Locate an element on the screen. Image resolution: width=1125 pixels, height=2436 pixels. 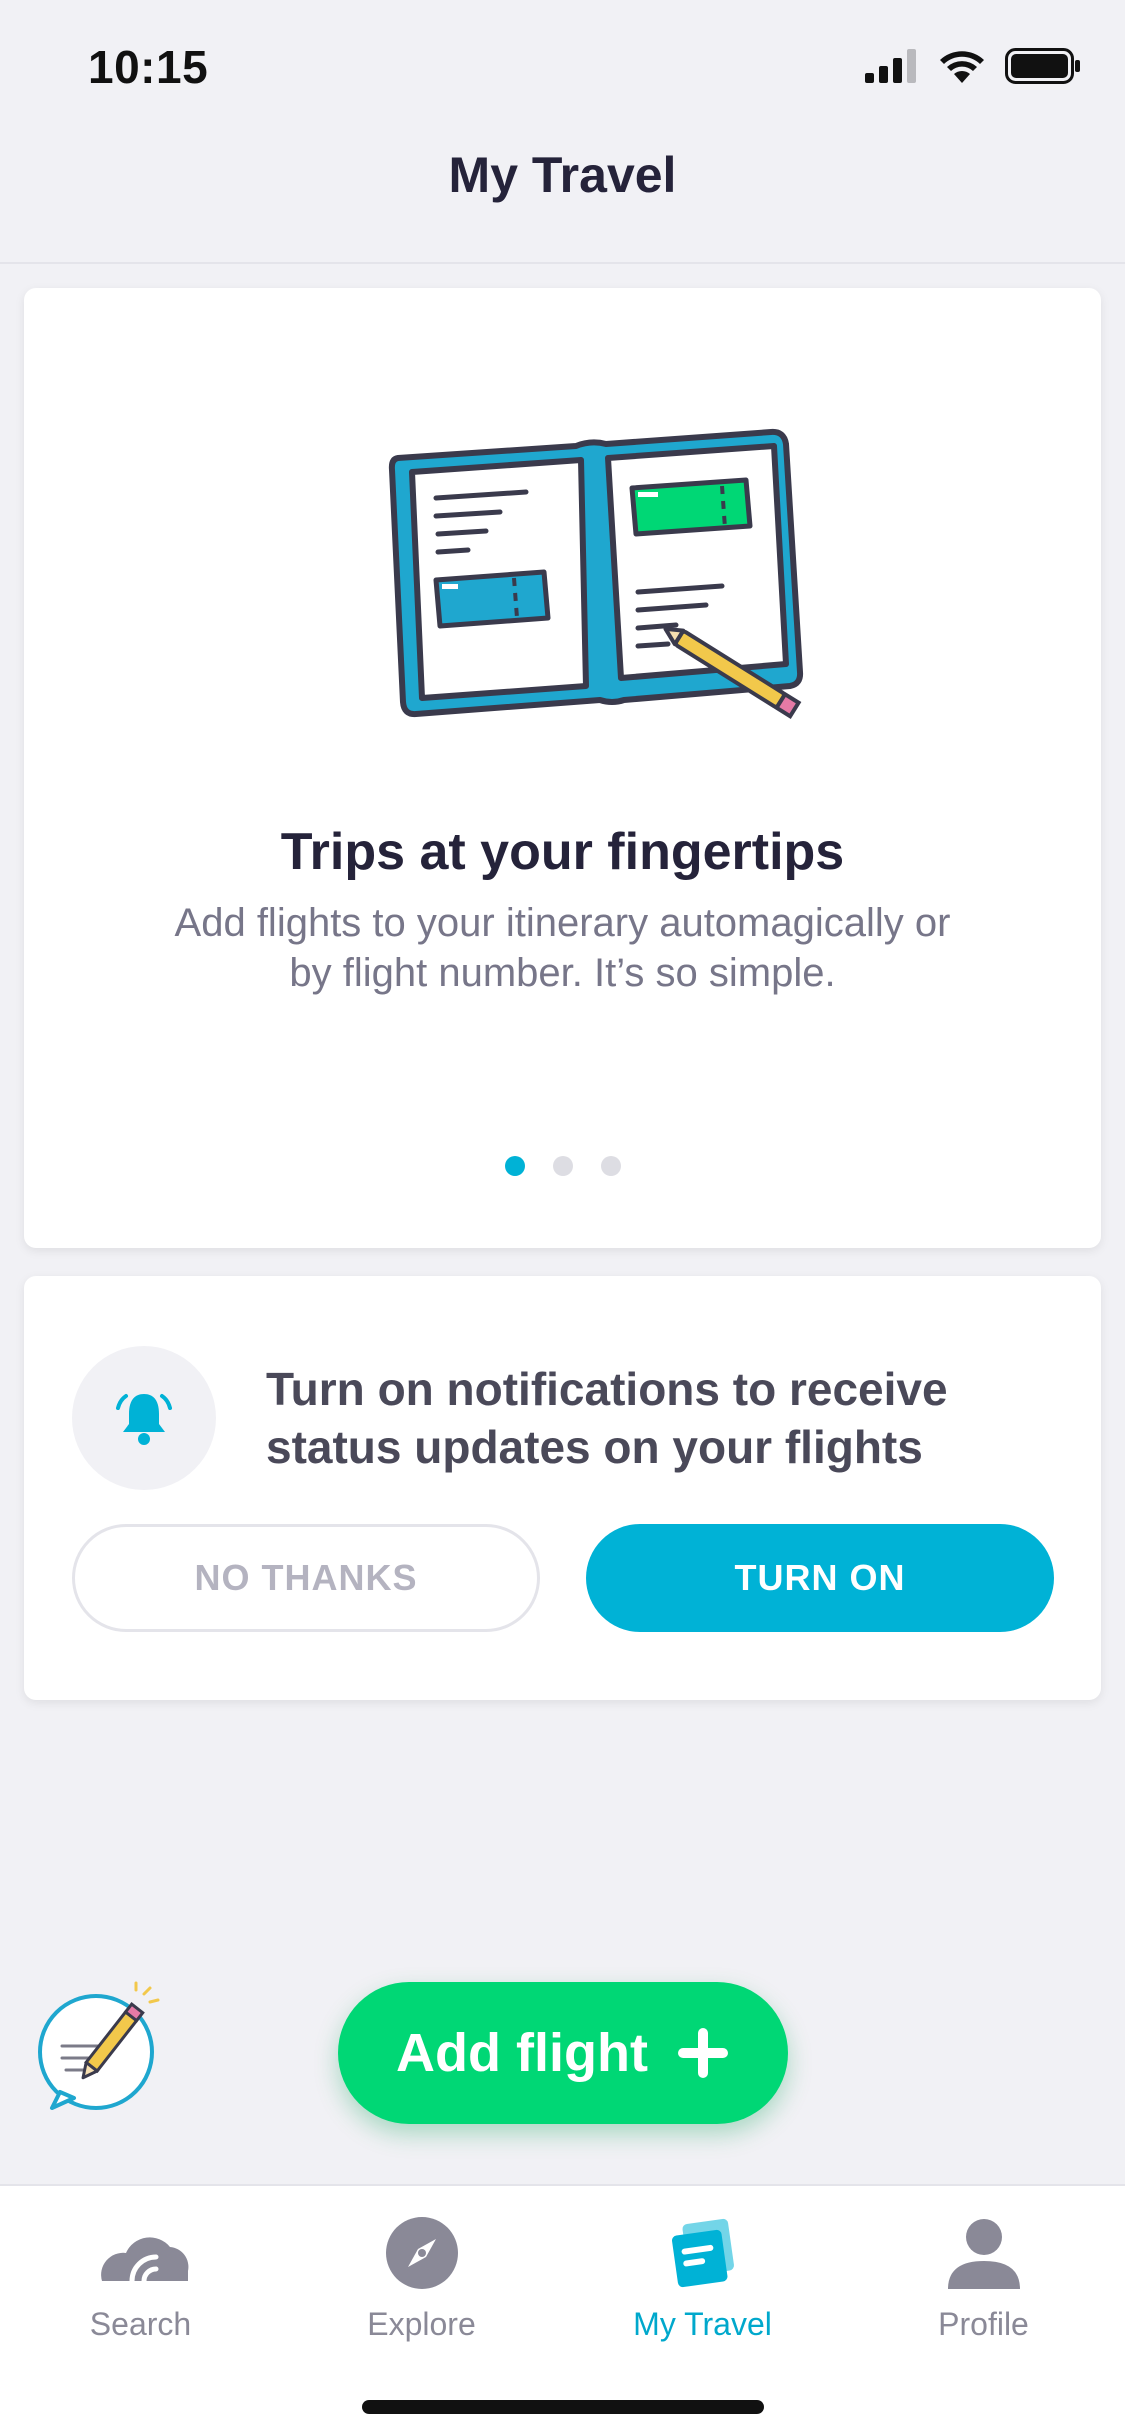
tab-explore: Explore is located at coordinates (421, 2276).